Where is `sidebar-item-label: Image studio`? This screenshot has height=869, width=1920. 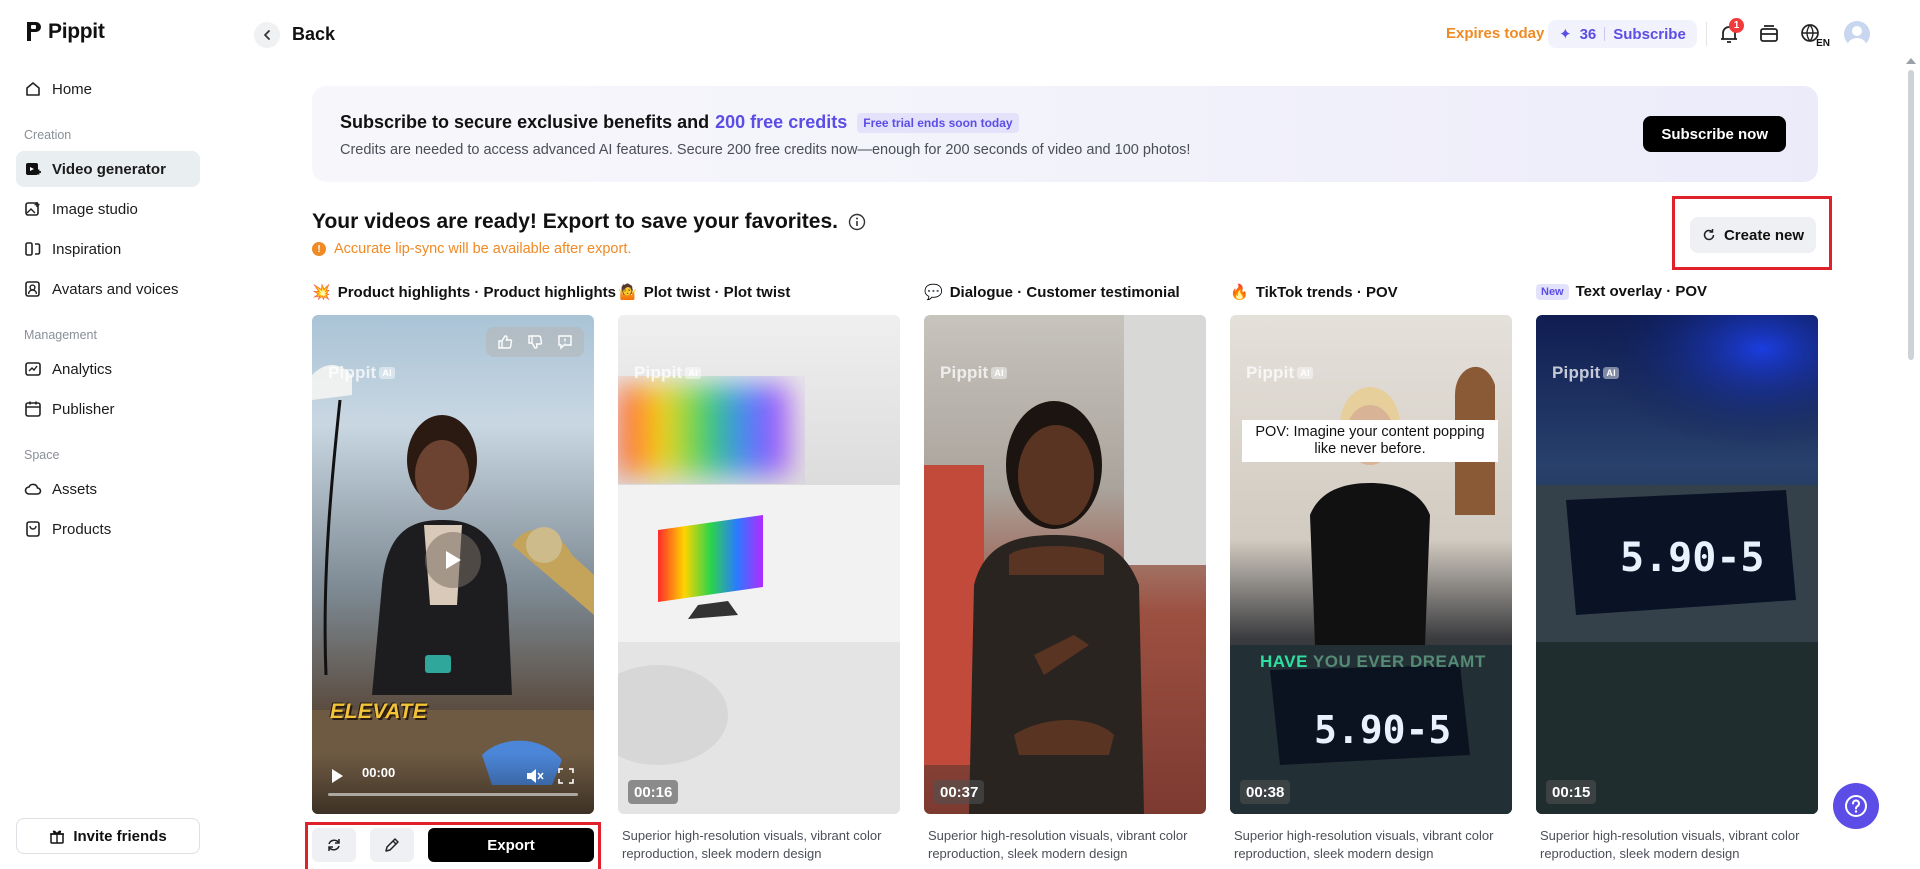 sidebar-item-label: Image studio is located at coordinates (95, 209).